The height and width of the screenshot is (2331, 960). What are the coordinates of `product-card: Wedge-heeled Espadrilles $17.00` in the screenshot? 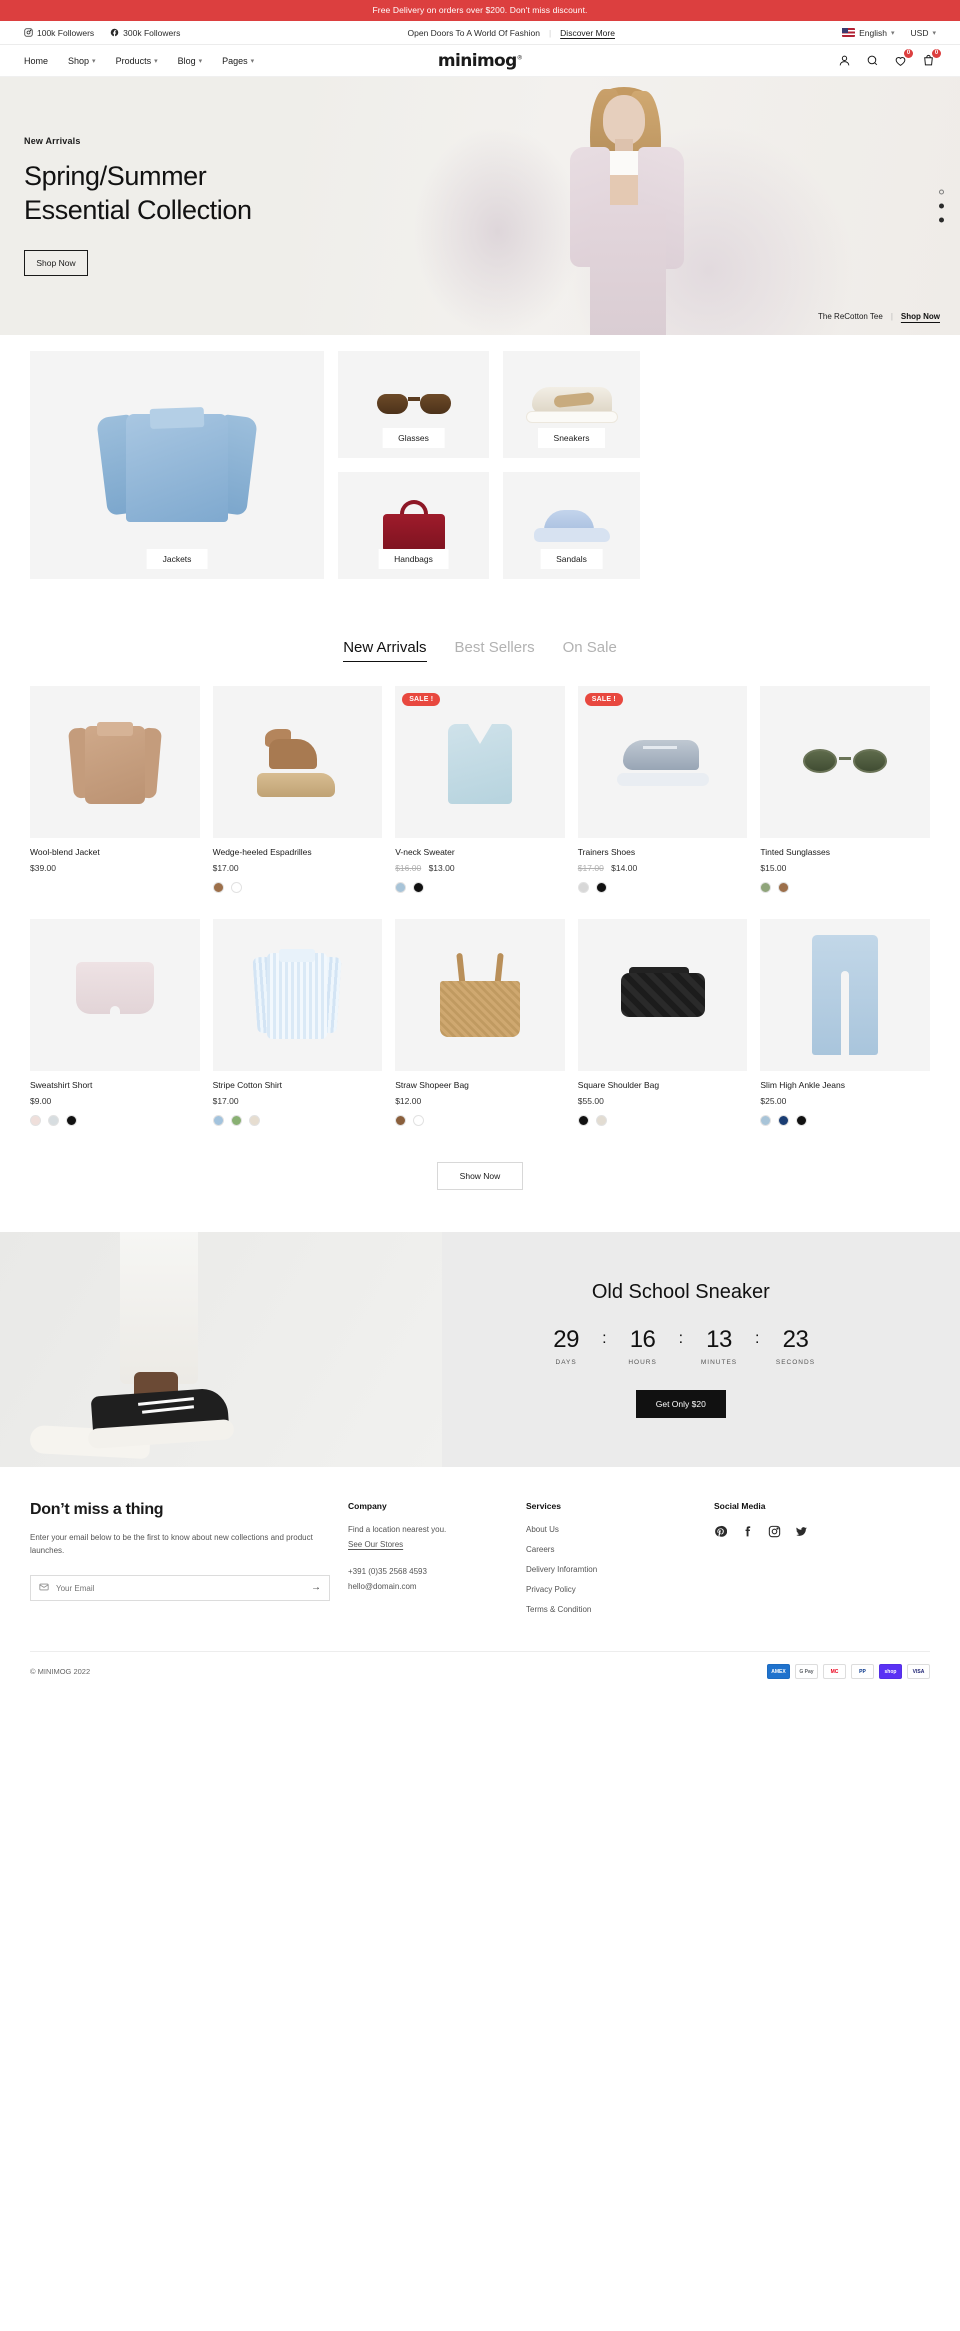 It's located at (297, 789).